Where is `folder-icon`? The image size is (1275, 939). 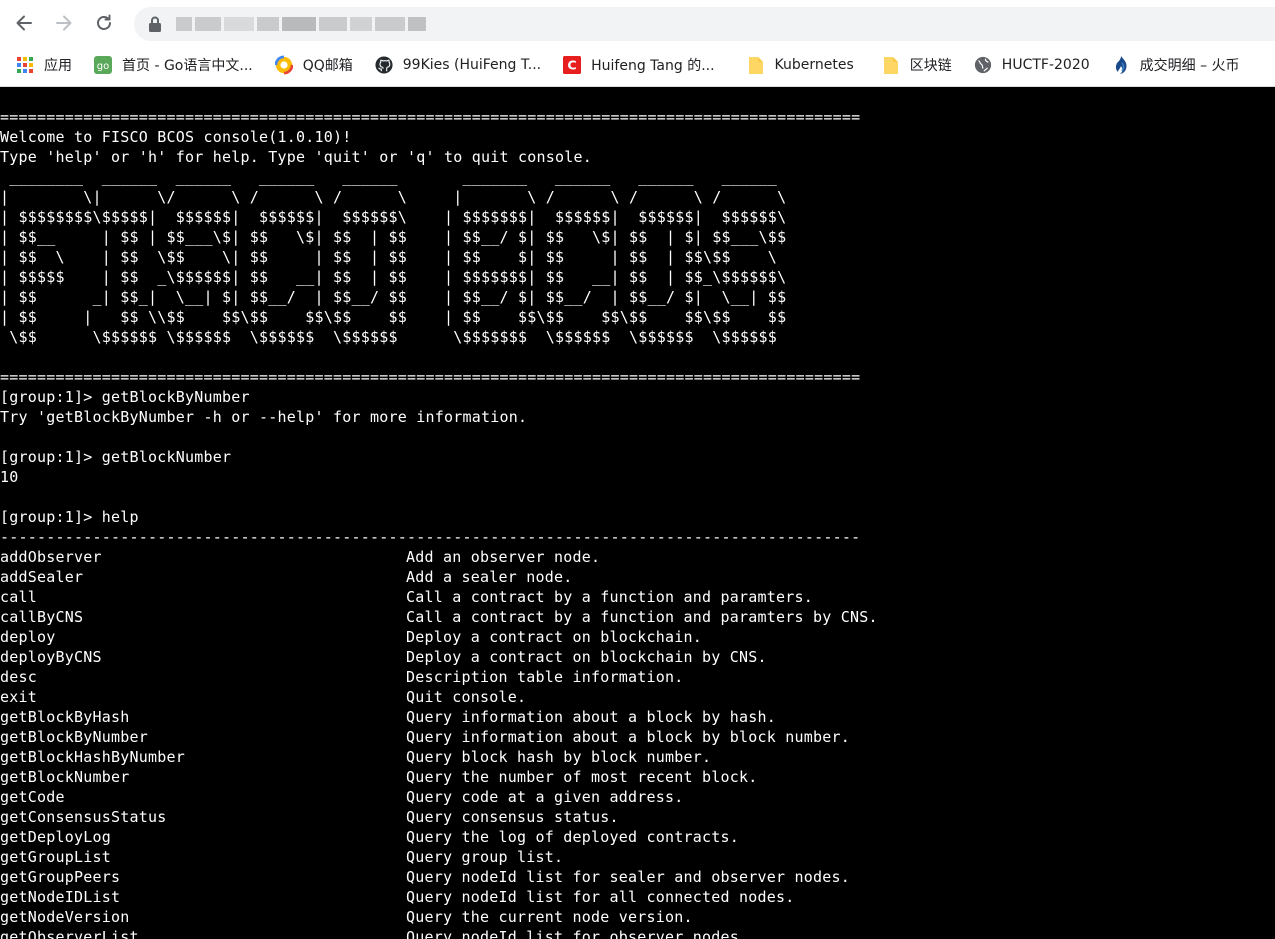 folder-icon is located at coordinates (891, 65).